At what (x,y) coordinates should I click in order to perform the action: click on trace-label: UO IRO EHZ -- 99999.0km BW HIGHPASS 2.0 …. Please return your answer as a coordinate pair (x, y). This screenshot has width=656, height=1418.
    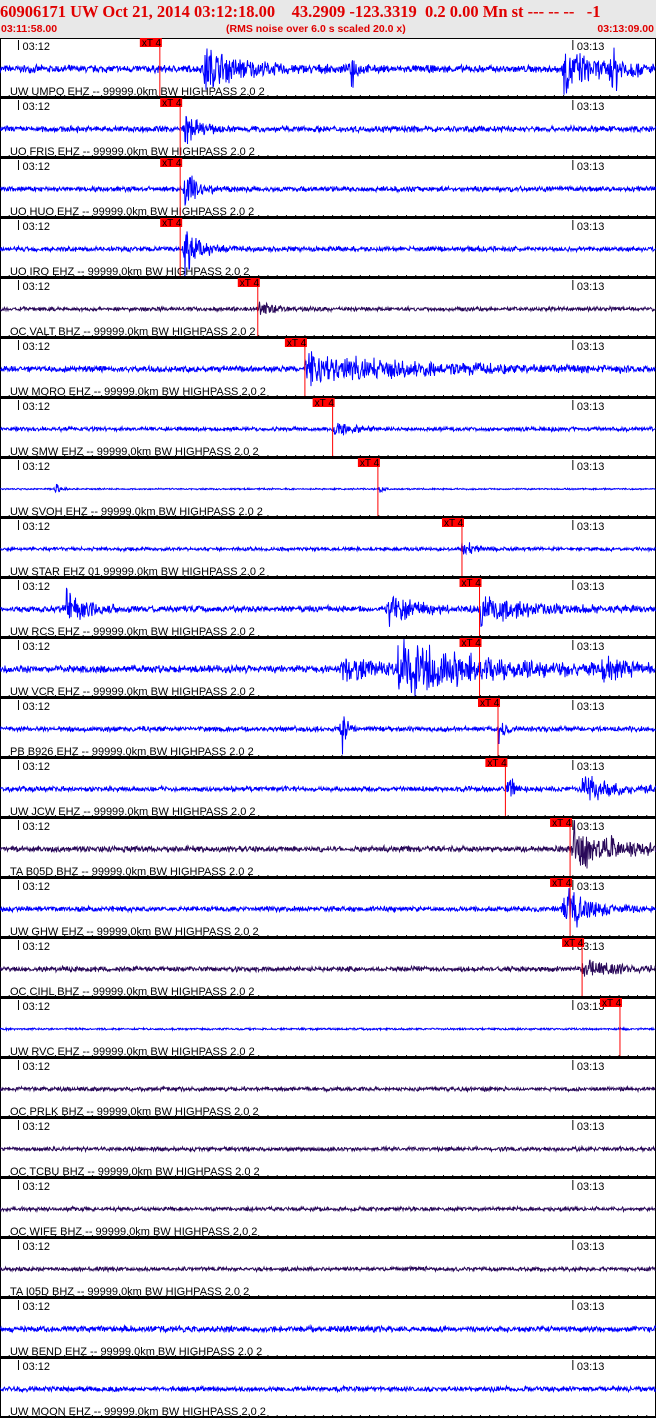
    Looking at the image, I should click on (129, 272).